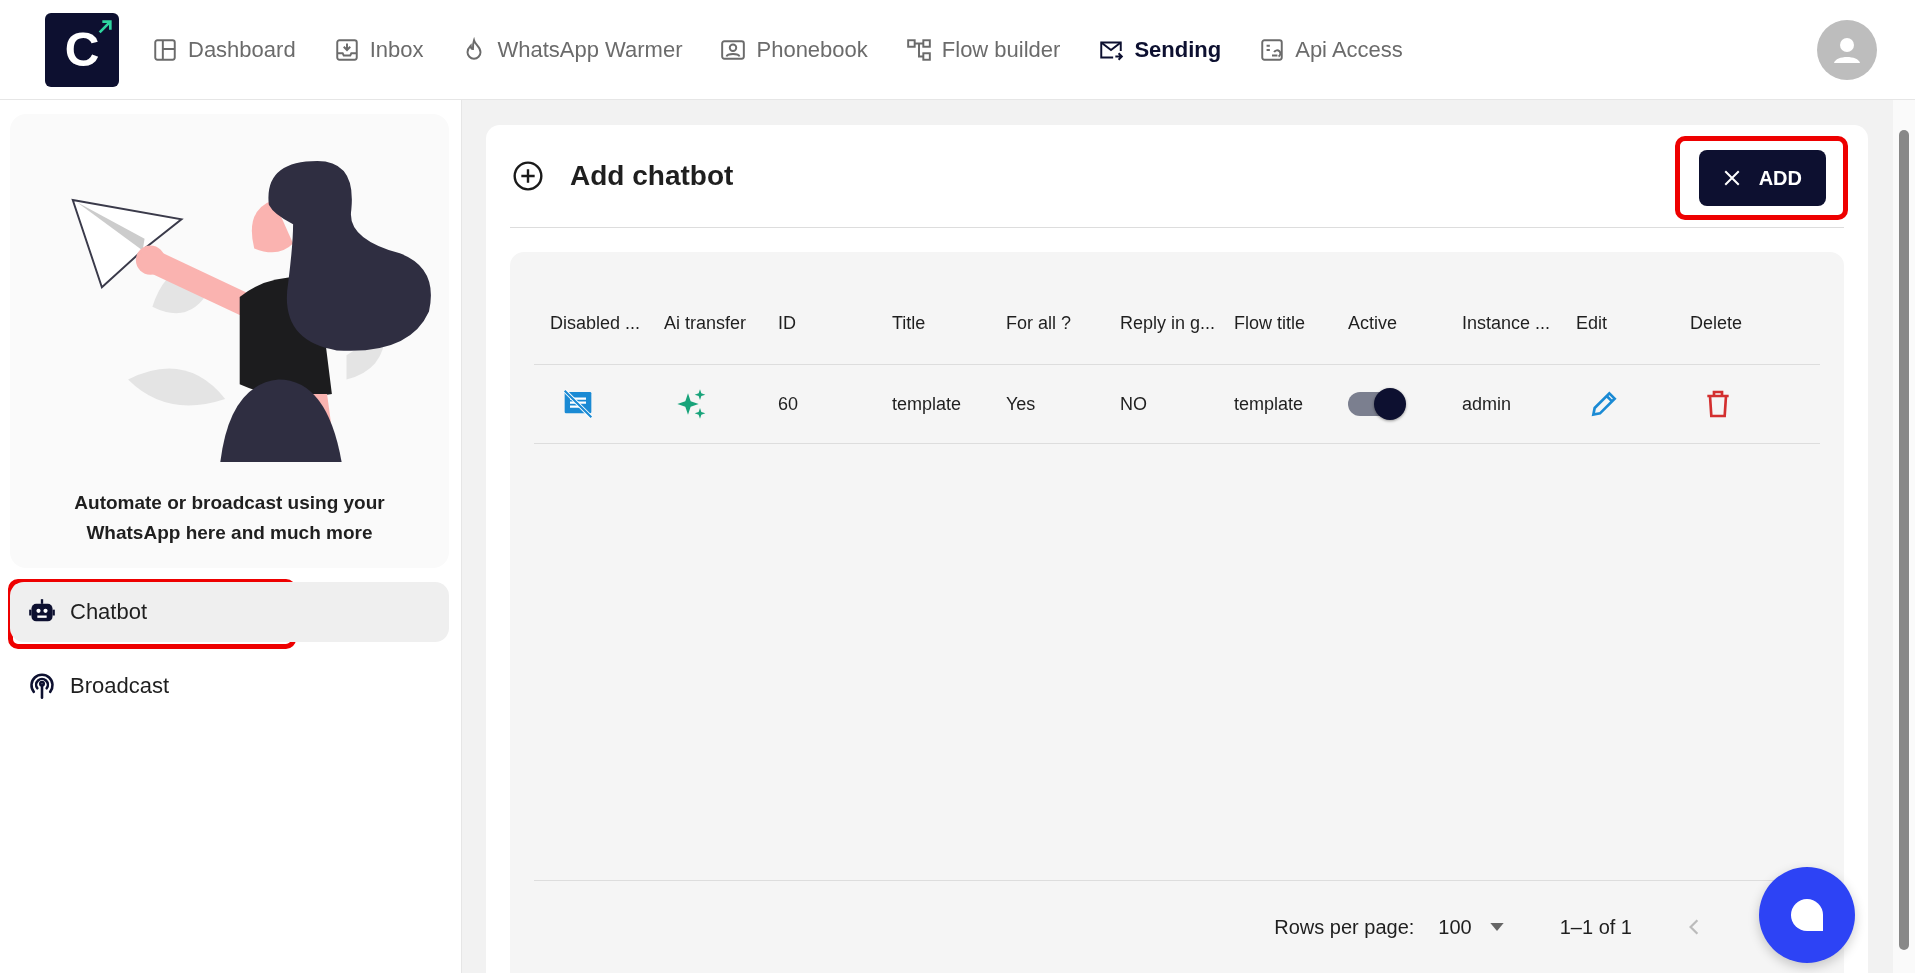 The image size is (1915, 973). What do you see at coordinates (1272, 49) in the screenshot?
I see `api-icon` at bounding box center [1272, 49].